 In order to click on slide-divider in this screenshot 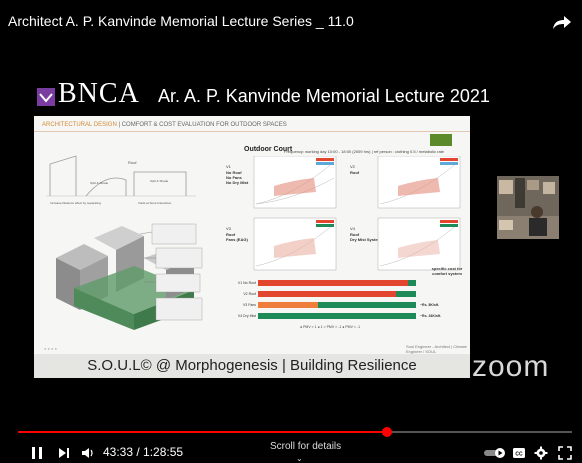, I will do `click(252, 131)`.